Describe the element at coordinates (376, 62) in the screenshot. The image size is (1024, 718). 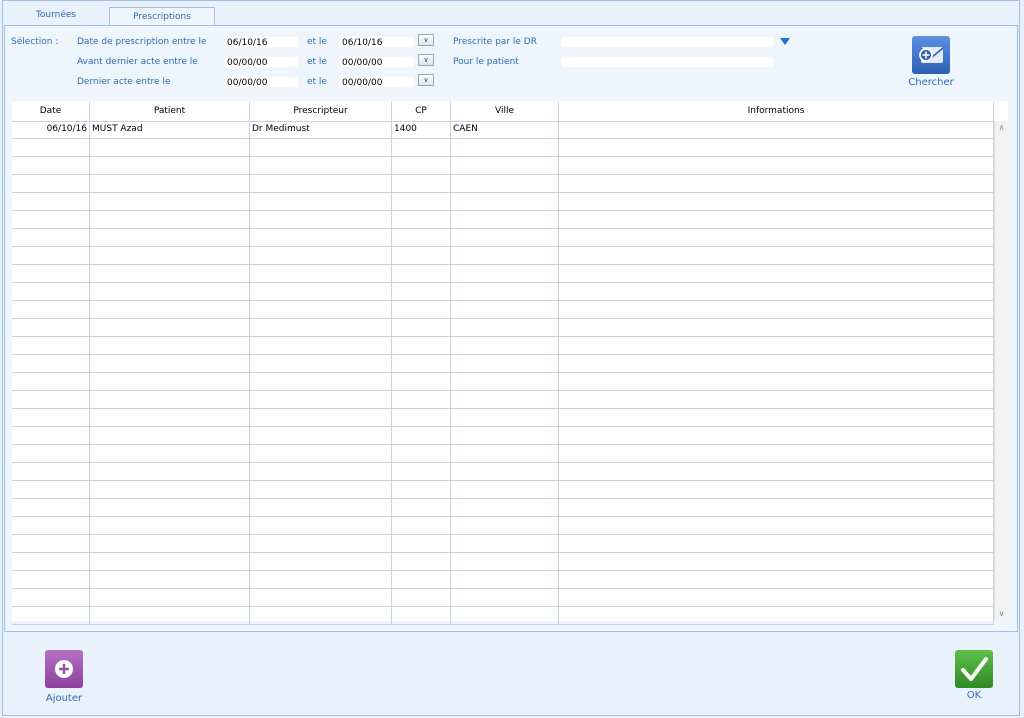
I see `avant-dernier-acte-to-field: 00/00/00` at that location.